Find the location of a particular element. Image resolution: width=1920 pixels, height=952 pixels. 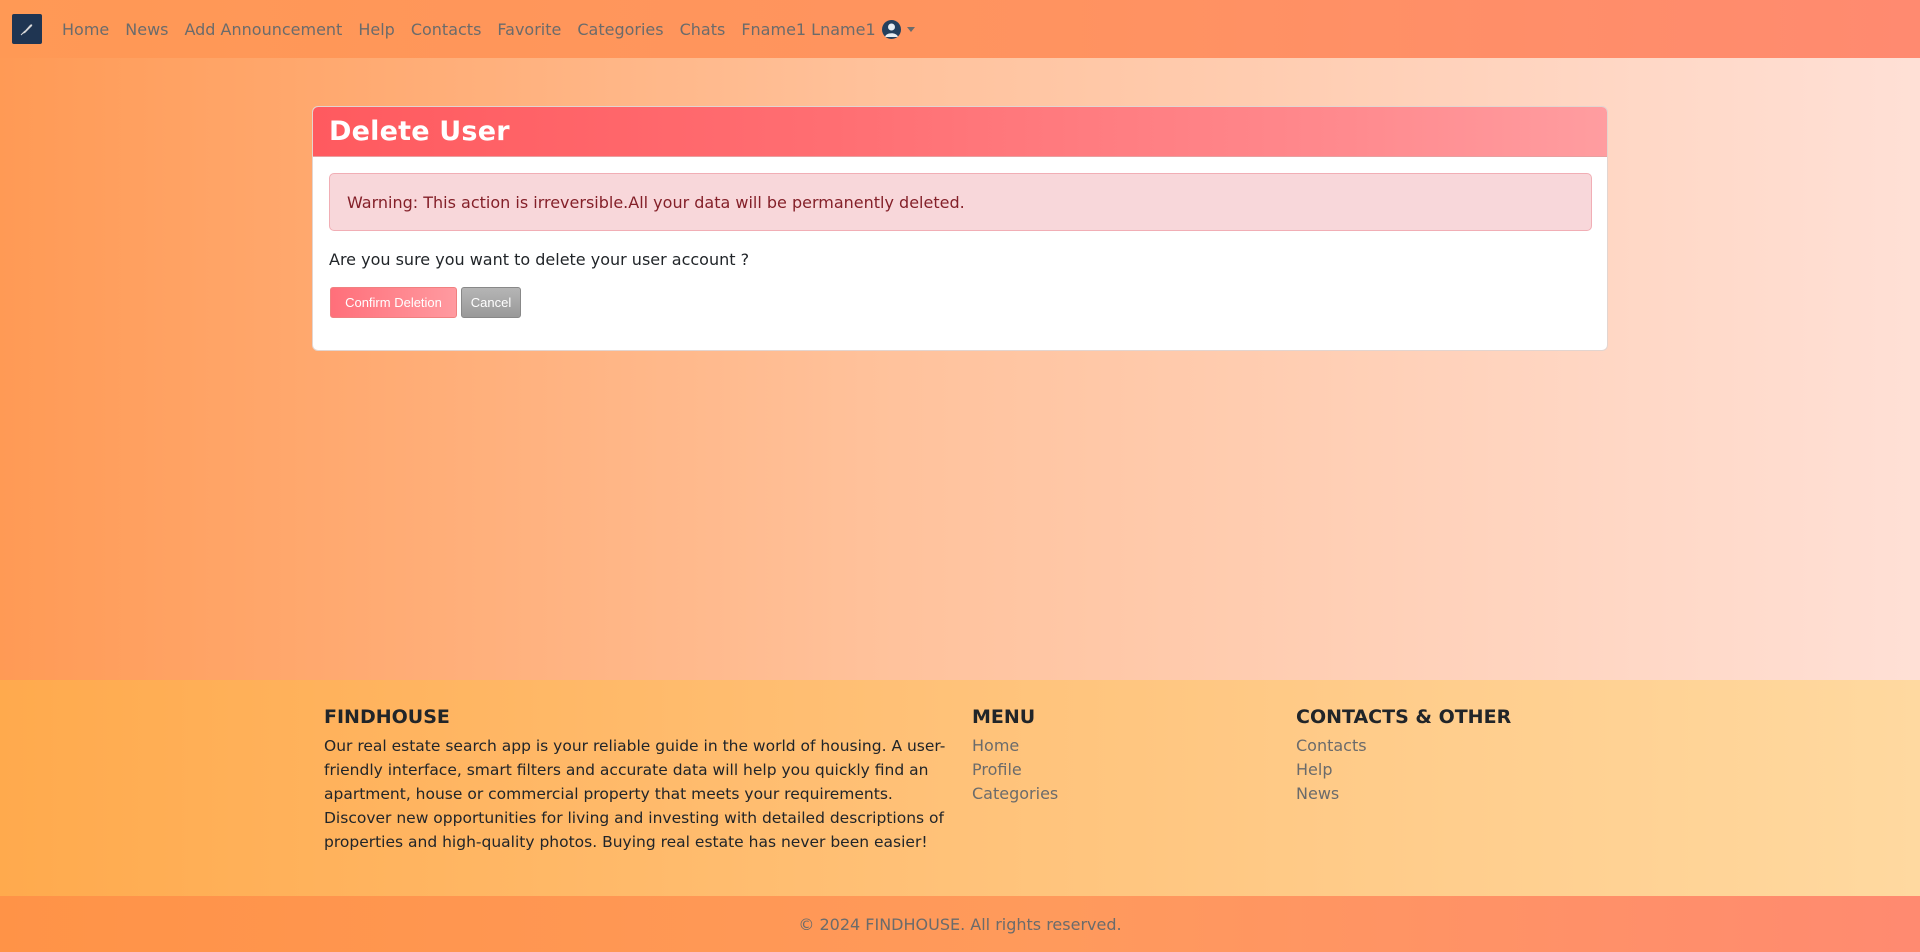

nav-link-favorite: Favorite is located at coordinates (529, 29).